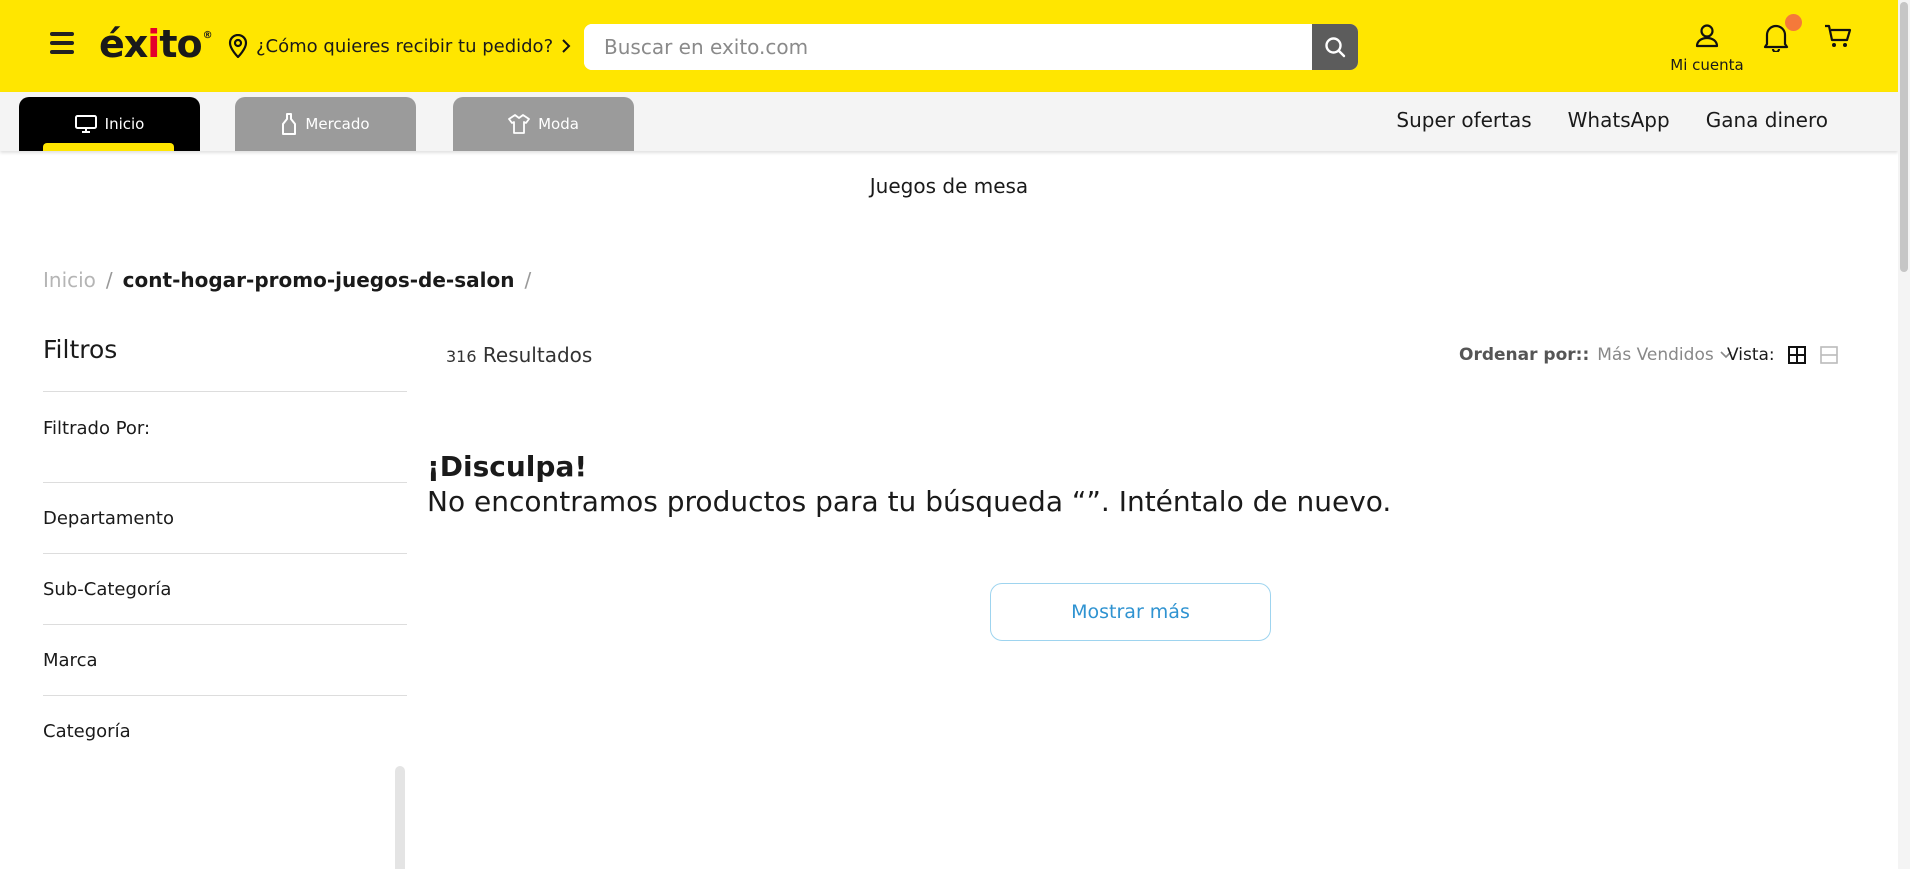 Image resolution: width=1910 pixels, height=869 pixels. What do you see at coordinates (1595, 355) in the screenshot?
I see `sort-control: Ordenar por:: Más Vendidos` at bounding box center [1595, 355].